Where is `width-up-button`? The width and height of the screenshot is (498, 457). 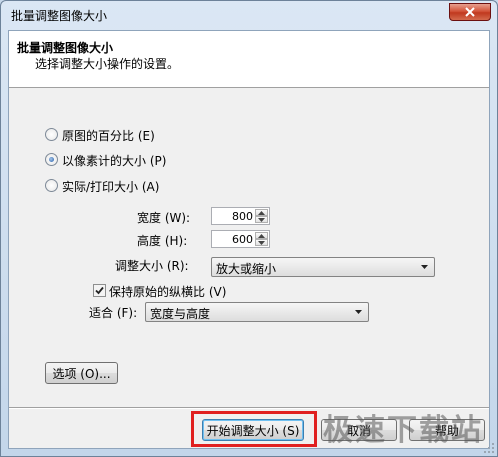
width-up-button is located at coordinates (261, 212).